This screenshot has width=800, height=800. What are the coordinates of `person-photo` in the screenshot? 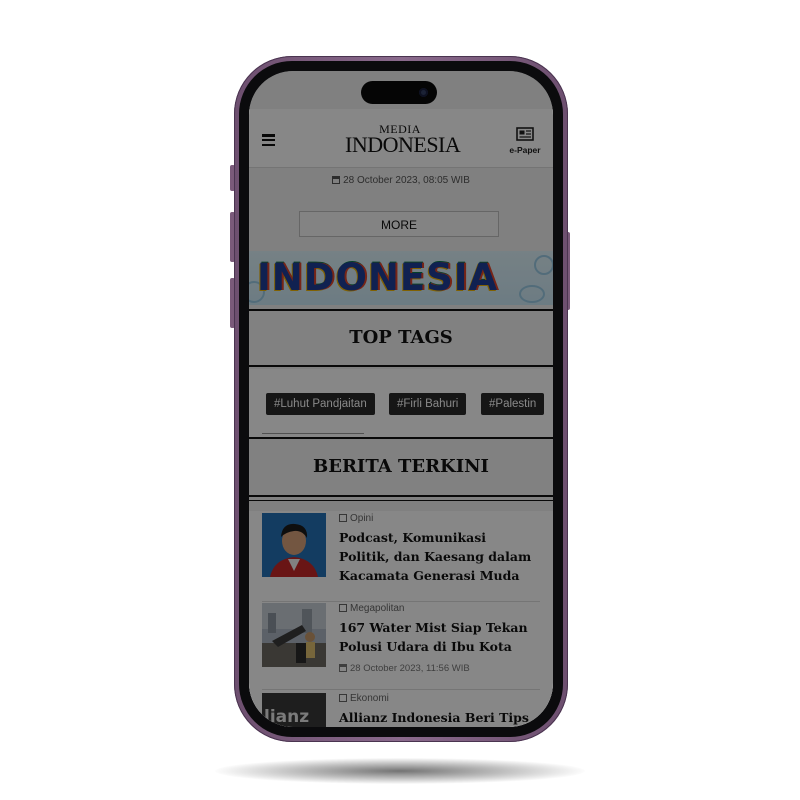 It's located at (294, 545).